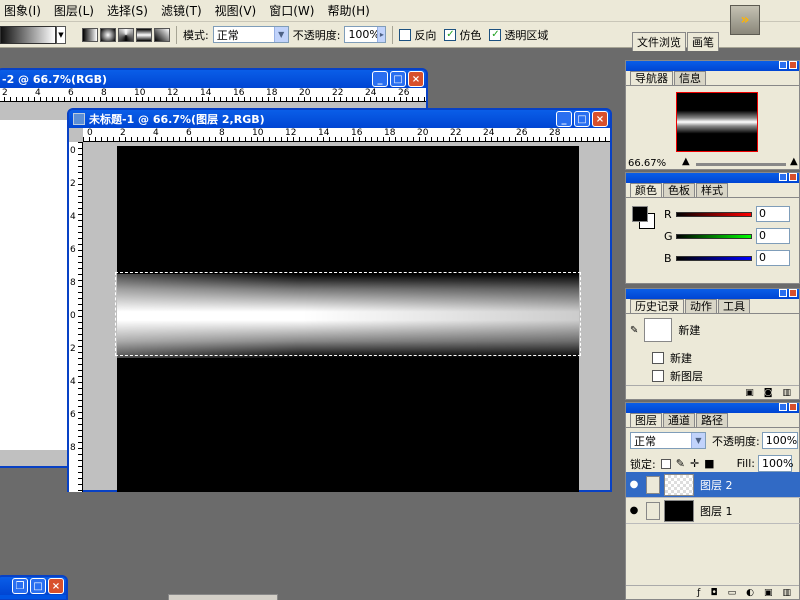 This screenshot has width=800, height=600. What do you see at coordinates (646, 420) in the screenshot?
I see `tab-layers: 图层` at bounding box center [646, 420].